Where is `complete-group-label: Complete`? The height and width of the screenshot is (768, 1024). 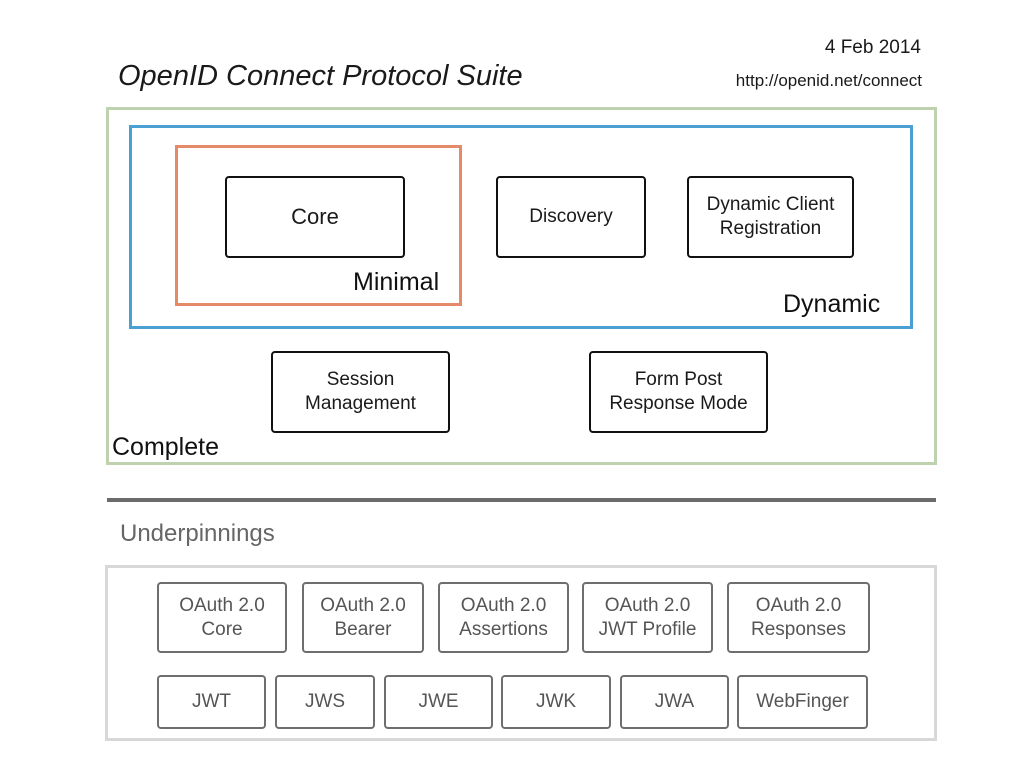
complete-group-label: Complete is located at coordinates (165, 447).